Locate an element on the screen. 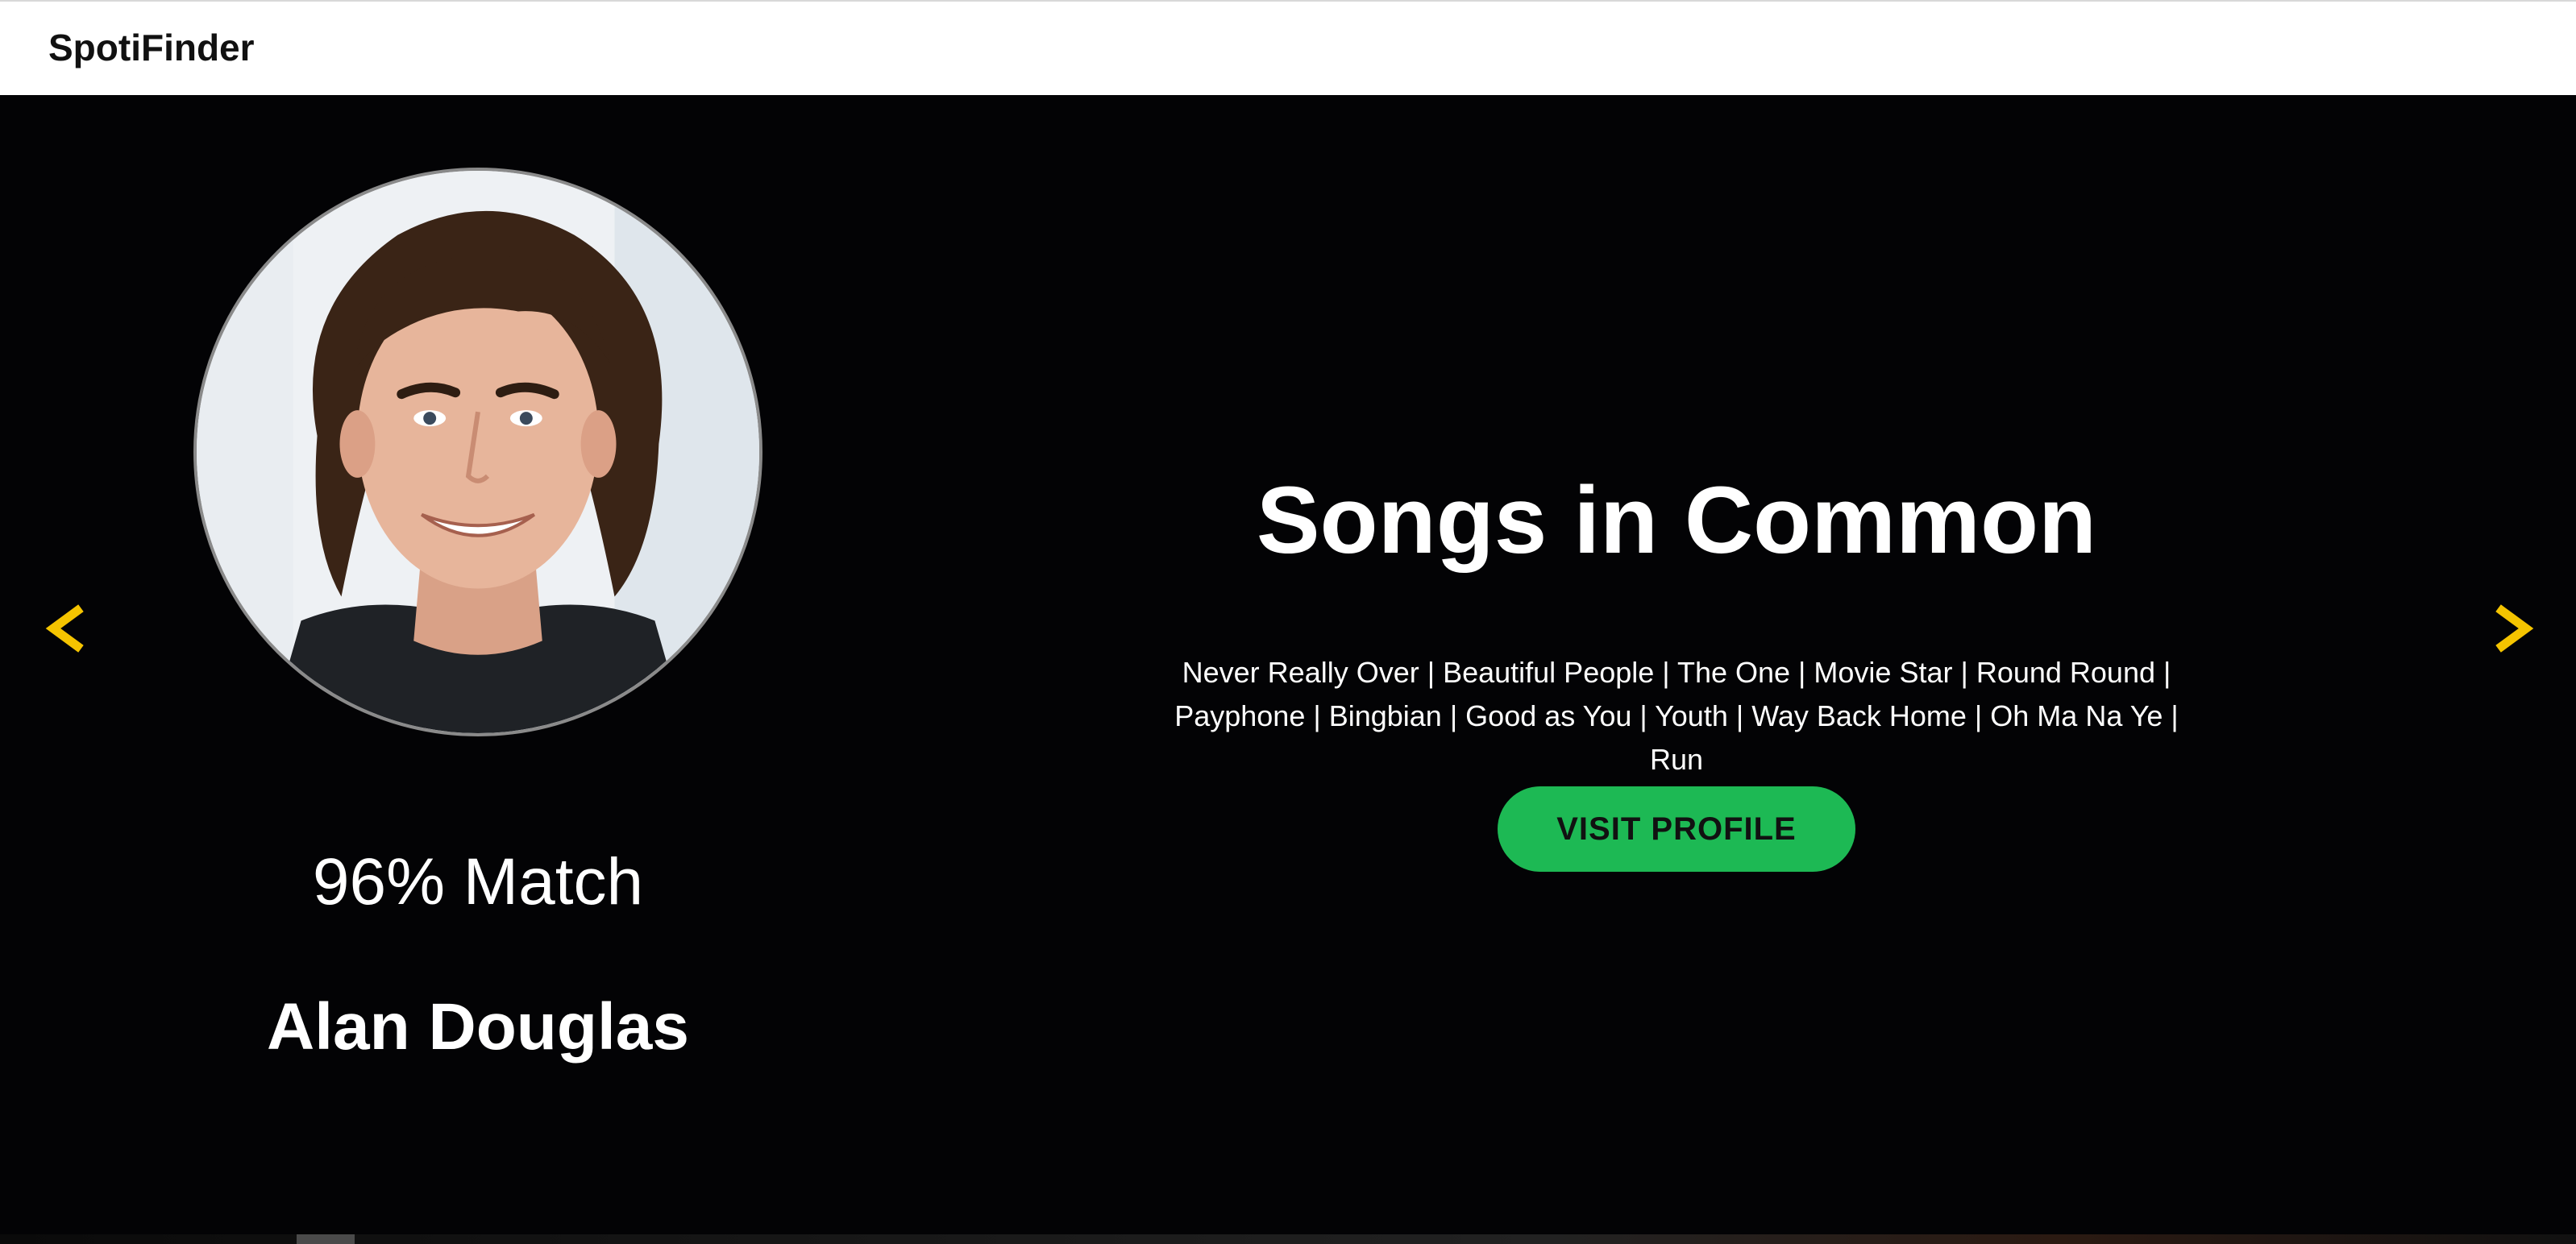  match-percentage: 96% Match is located at coordinates (478, 881).